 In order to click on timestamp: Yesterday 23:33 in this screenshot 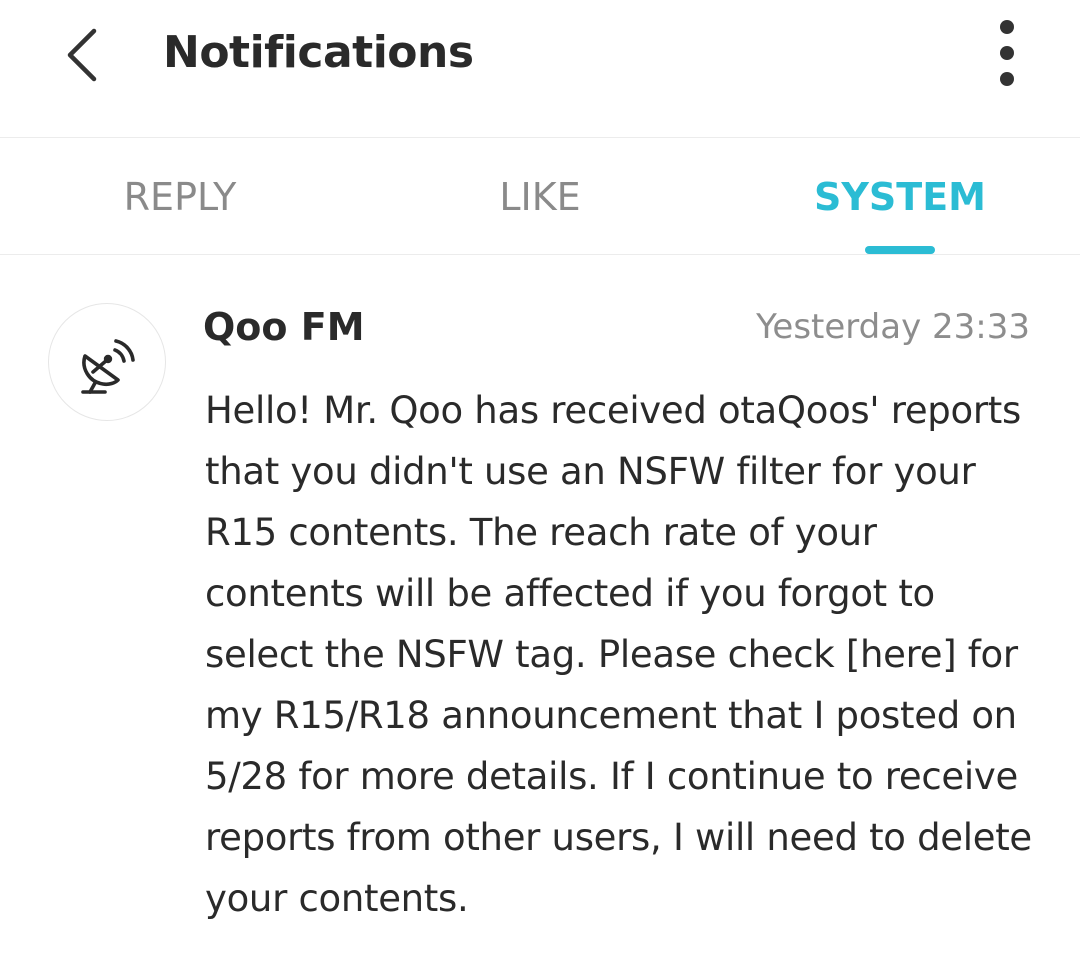, I will do `click(893, 327)`.